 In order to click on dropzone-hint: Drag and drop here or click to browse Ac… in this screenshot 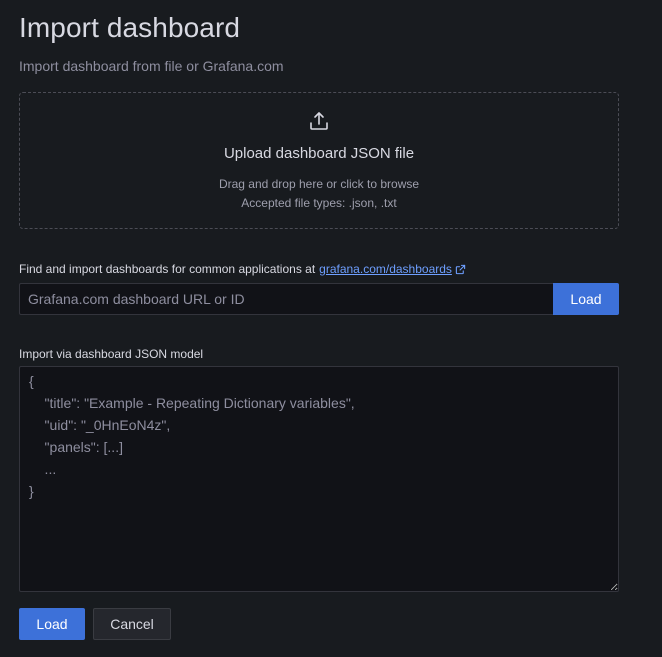, I will do `click(319, 194)`.